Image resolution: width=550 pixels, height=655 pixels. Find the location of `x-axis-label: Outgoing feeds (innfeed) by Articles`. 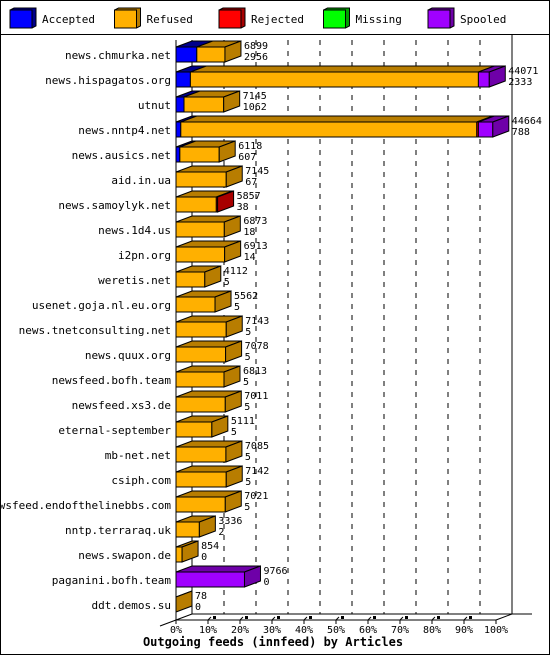

x-axis-label: Outgoing feeds (innfeed) by Articles is located at coordinates (273, 642).